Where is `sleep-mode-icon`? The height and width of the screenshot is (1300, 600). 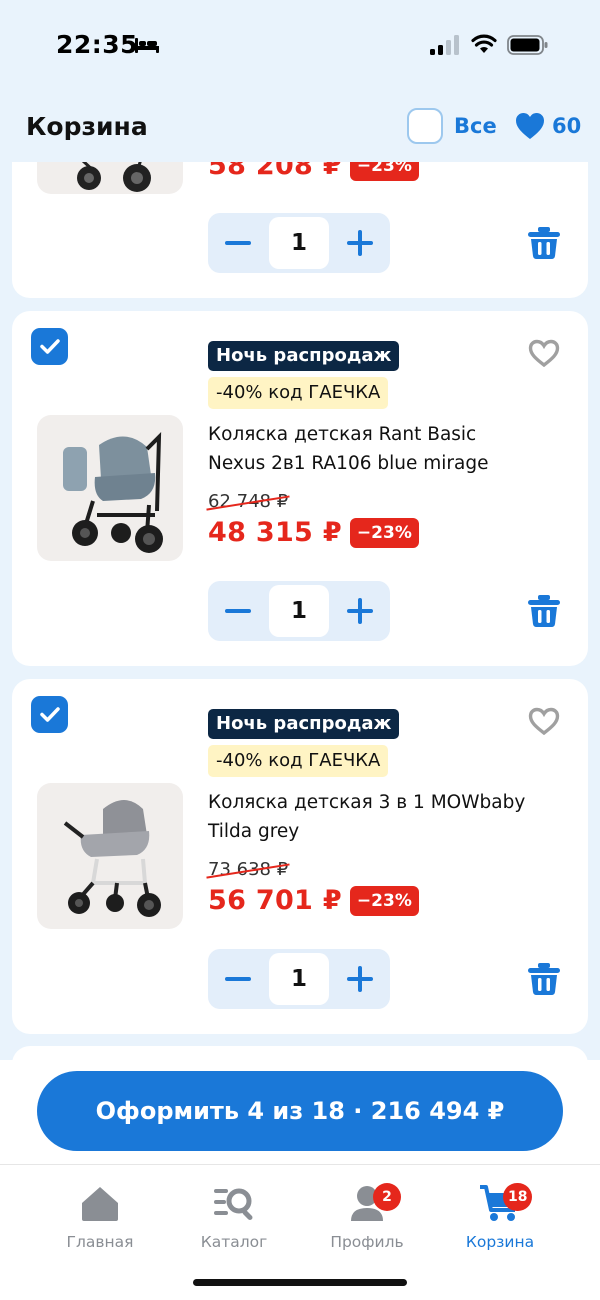 sleep-mode-icon is located at coordinates (147, 45).